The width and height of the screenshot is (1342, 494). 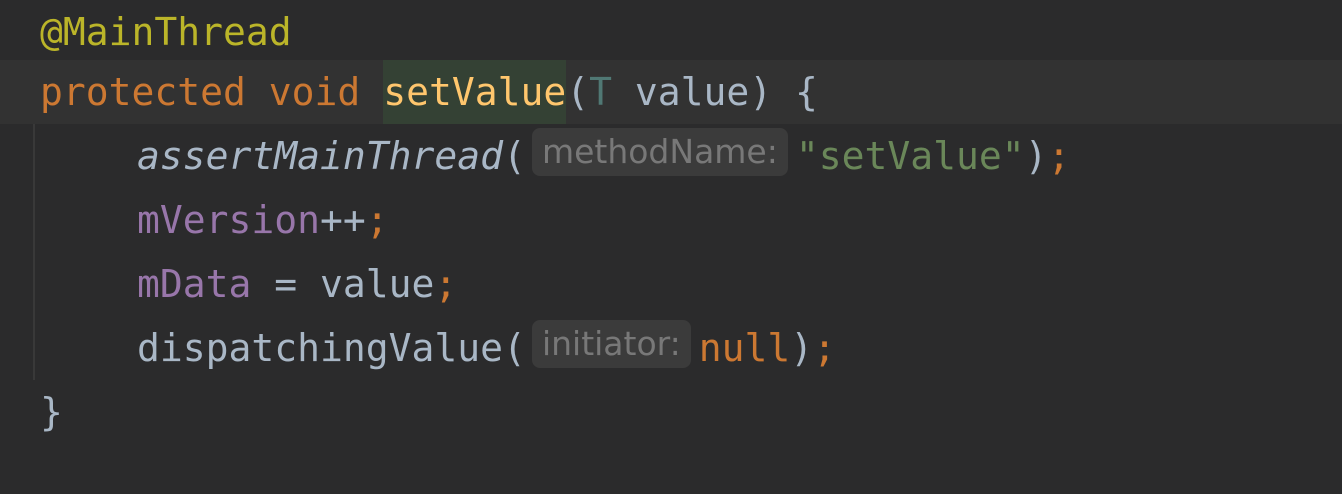 I want to click on code-line-dispatch: dispatchingValue(initiator: null);, so click(x=671, y=348).